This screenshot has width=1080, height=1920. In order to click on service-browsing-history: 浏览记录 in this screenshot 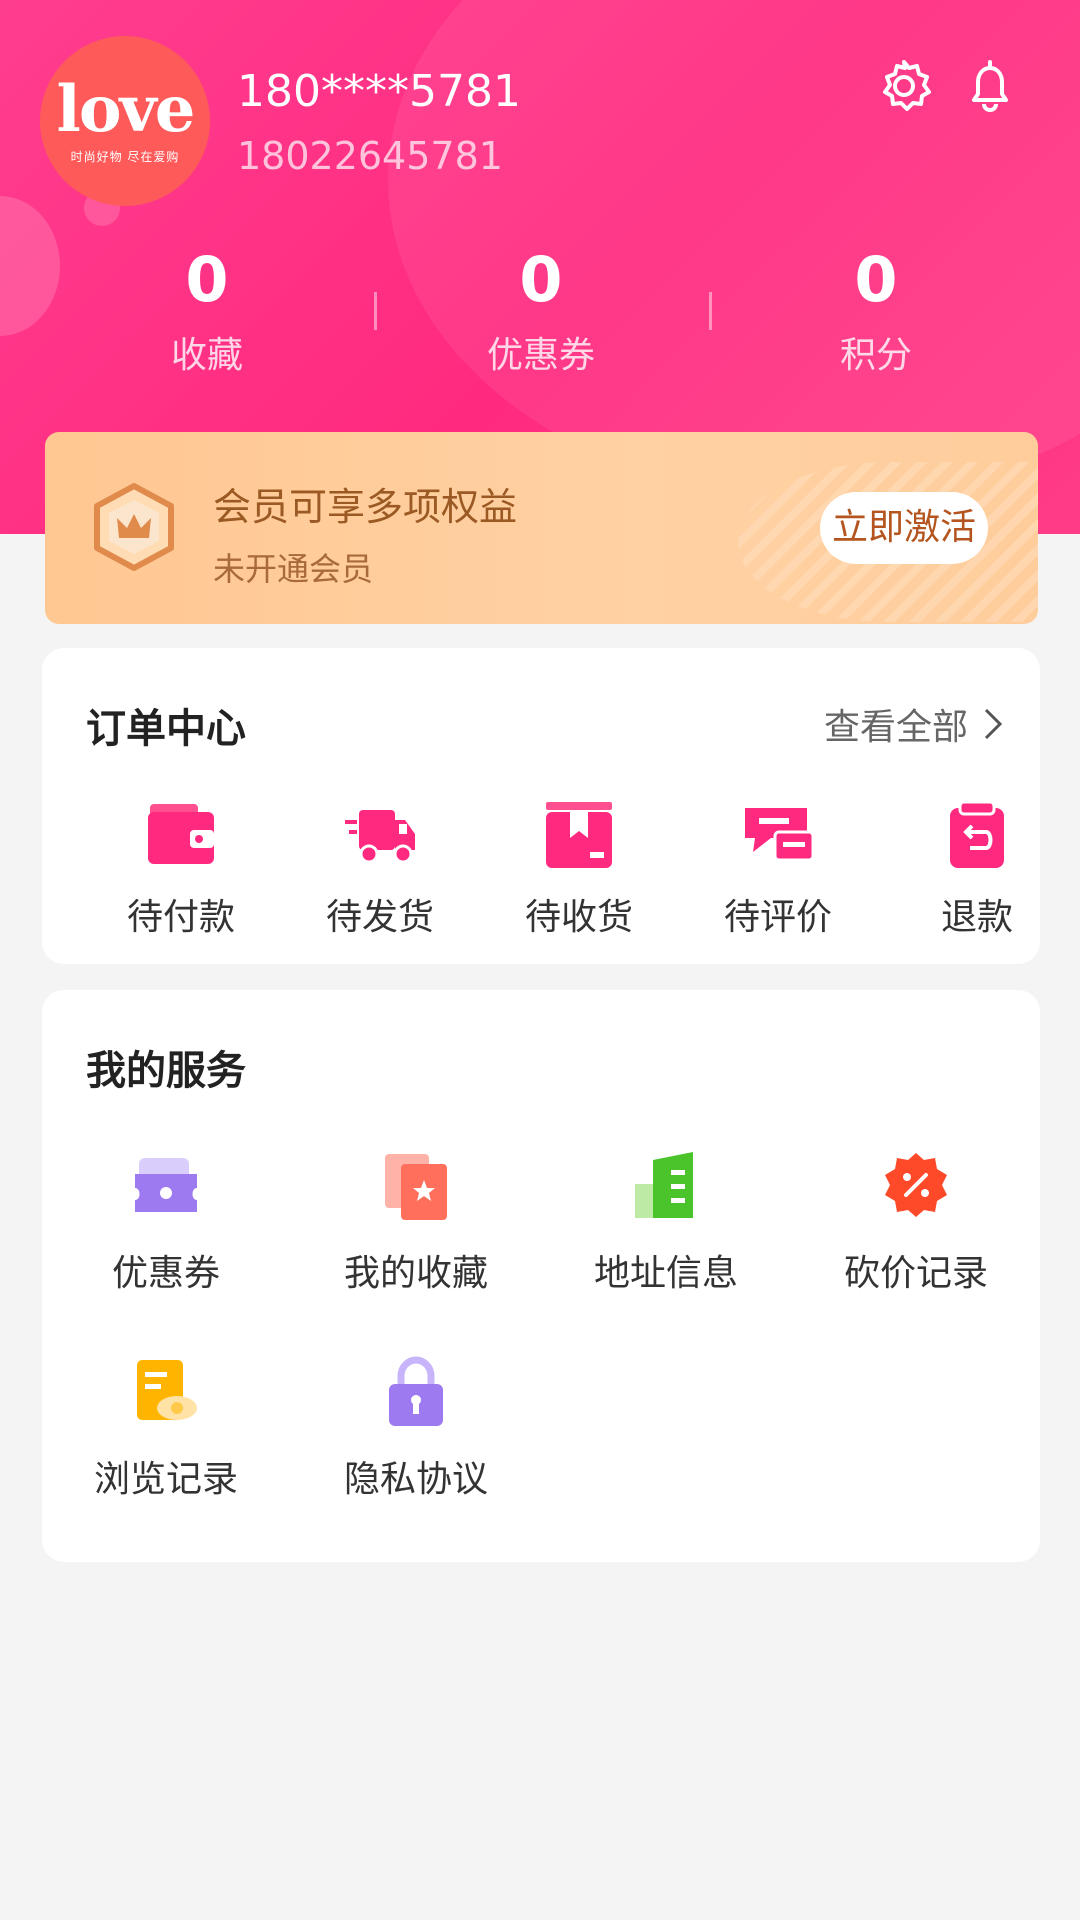, I will do `click(166, 1429)`.